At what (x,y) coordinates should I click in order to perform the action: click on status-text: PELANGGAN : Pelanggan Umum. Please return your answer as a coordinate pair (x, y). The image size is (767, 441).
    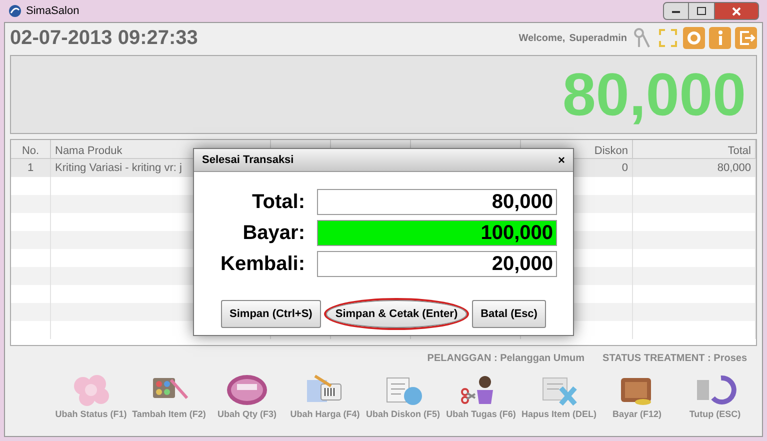
    Looking at the image, I should click on (506, 359).